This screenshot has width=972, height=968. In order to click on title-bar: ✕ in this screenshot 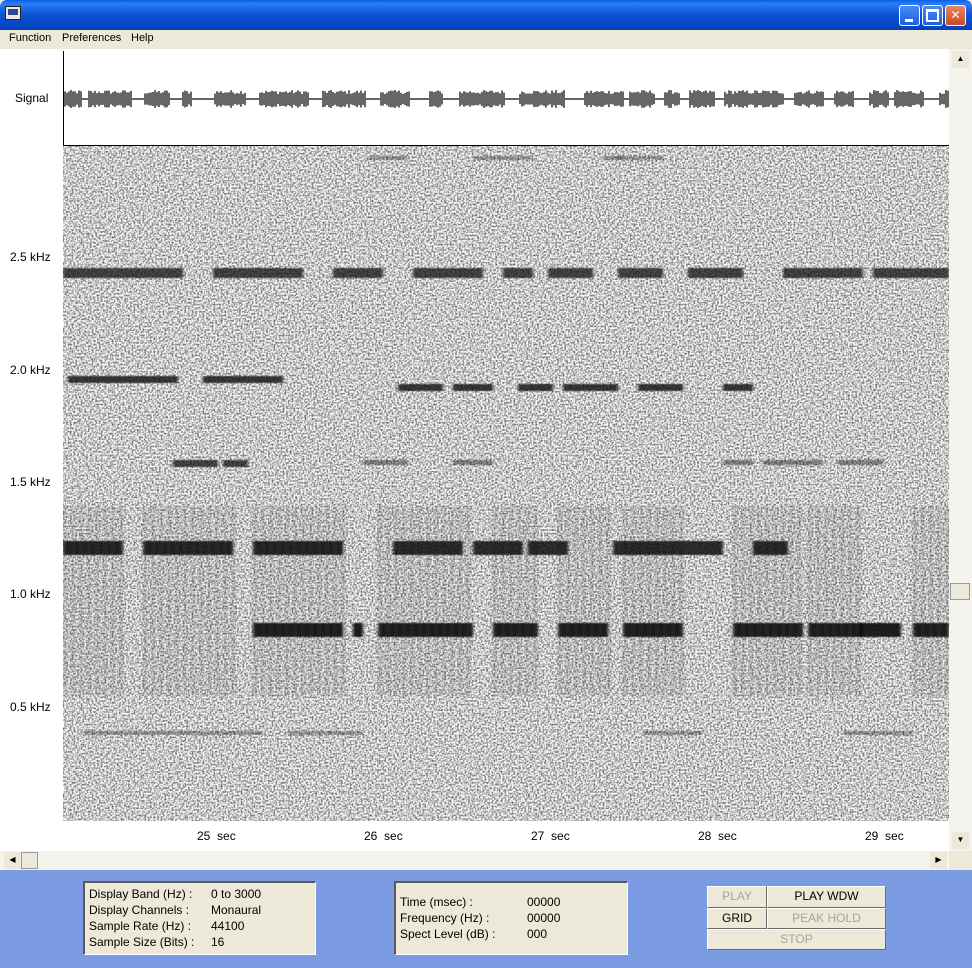, I will do `click(486, 15)`.